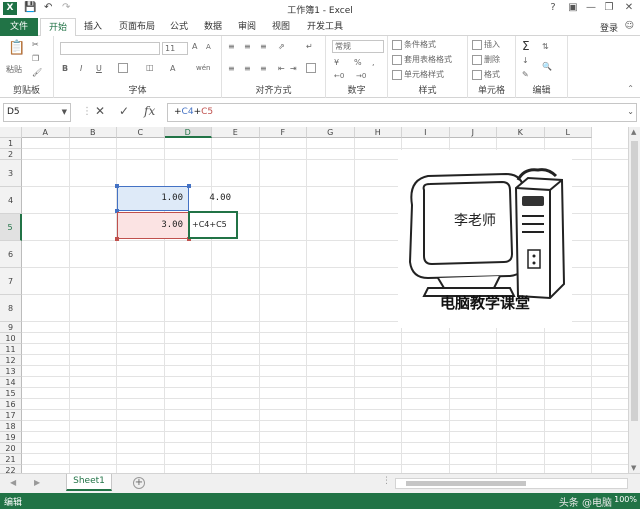 The width and height of the screenshot is (640, 509). I want to click on column-header: A, so click(46, 132).